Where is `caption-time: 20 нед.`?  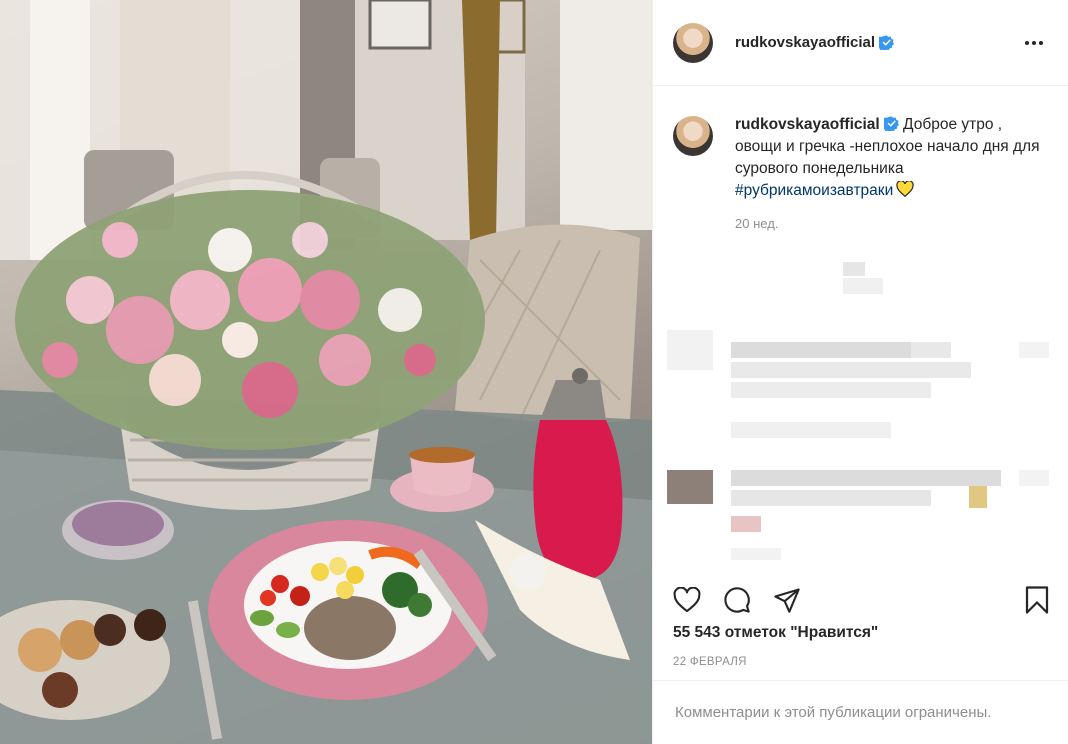
caption-time: 20 нед. is located at coordinates (901, 223).